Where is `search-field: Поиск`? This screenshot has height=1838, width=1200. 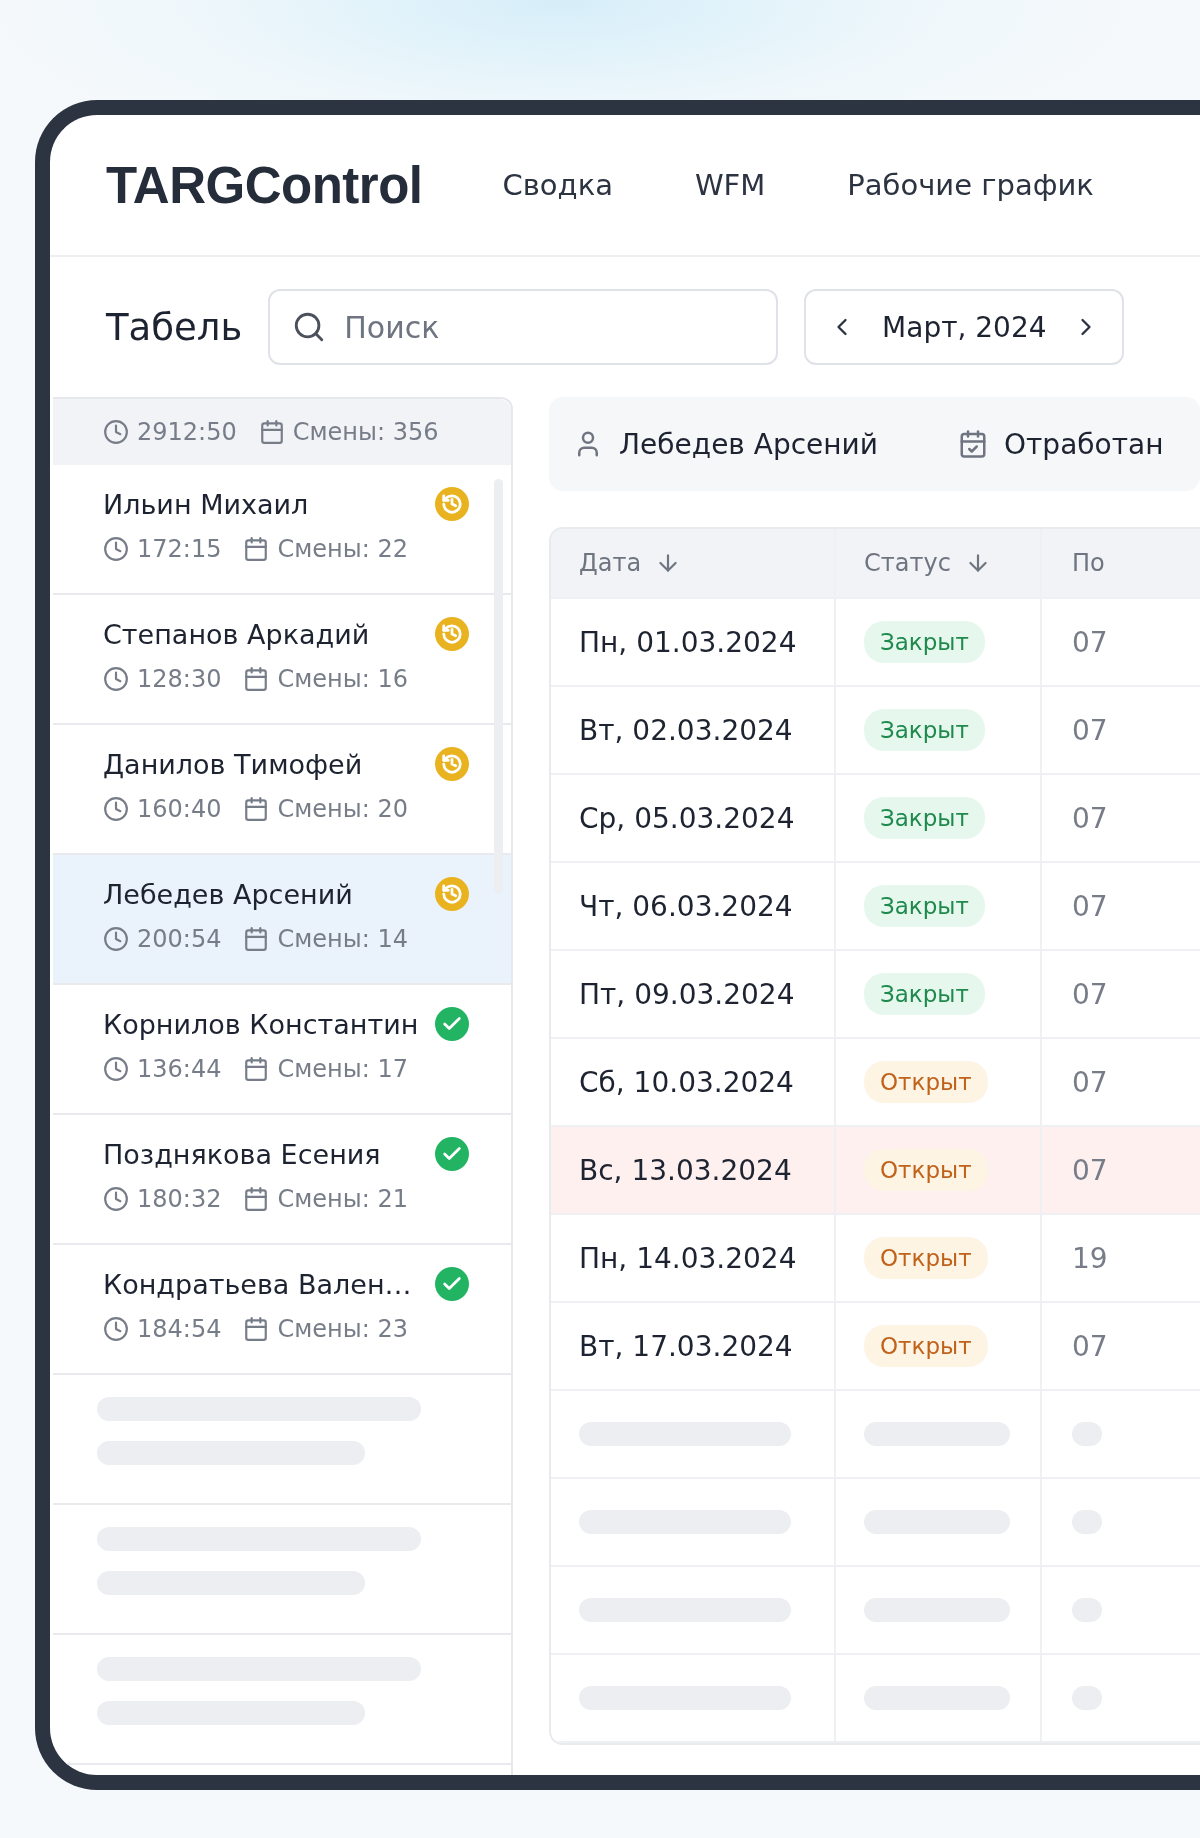 search-field: Поиск is located at coordinates (523, 327).